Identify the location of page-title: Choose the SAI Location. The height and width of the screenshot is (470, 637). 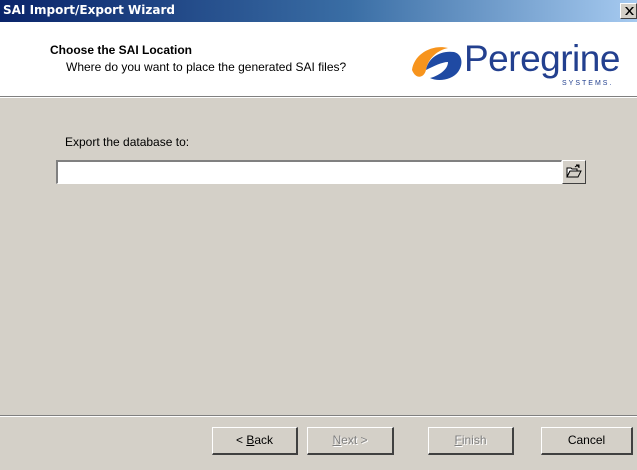
(121, 50).